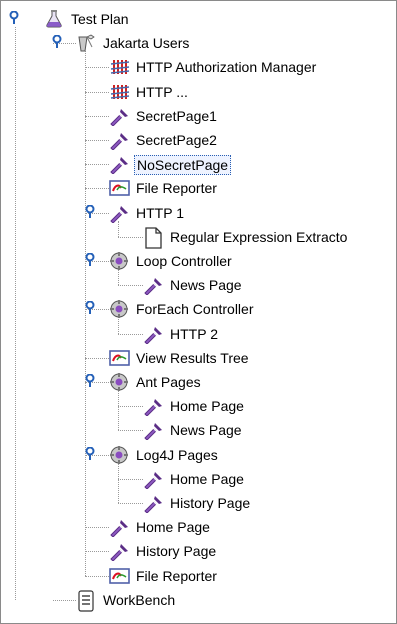  What do you see at coordinates (184, 261) in the screenshot?
I see `tree-node-label: Loop Controller` at bounding box center [184, 261].